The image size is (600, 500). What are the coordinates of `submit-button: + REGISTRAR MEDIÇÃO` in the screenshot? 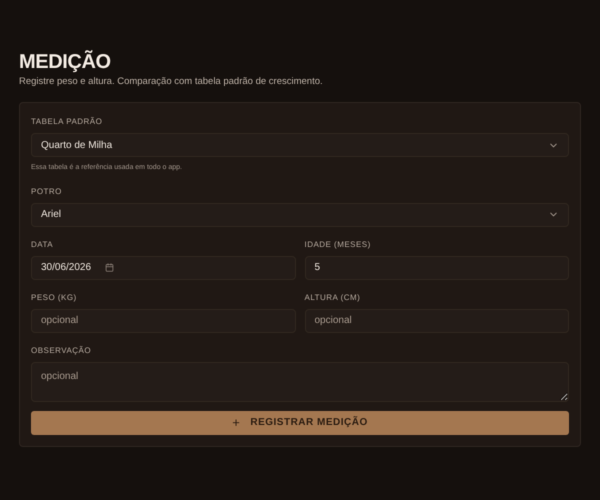 It's located at (300, 422).